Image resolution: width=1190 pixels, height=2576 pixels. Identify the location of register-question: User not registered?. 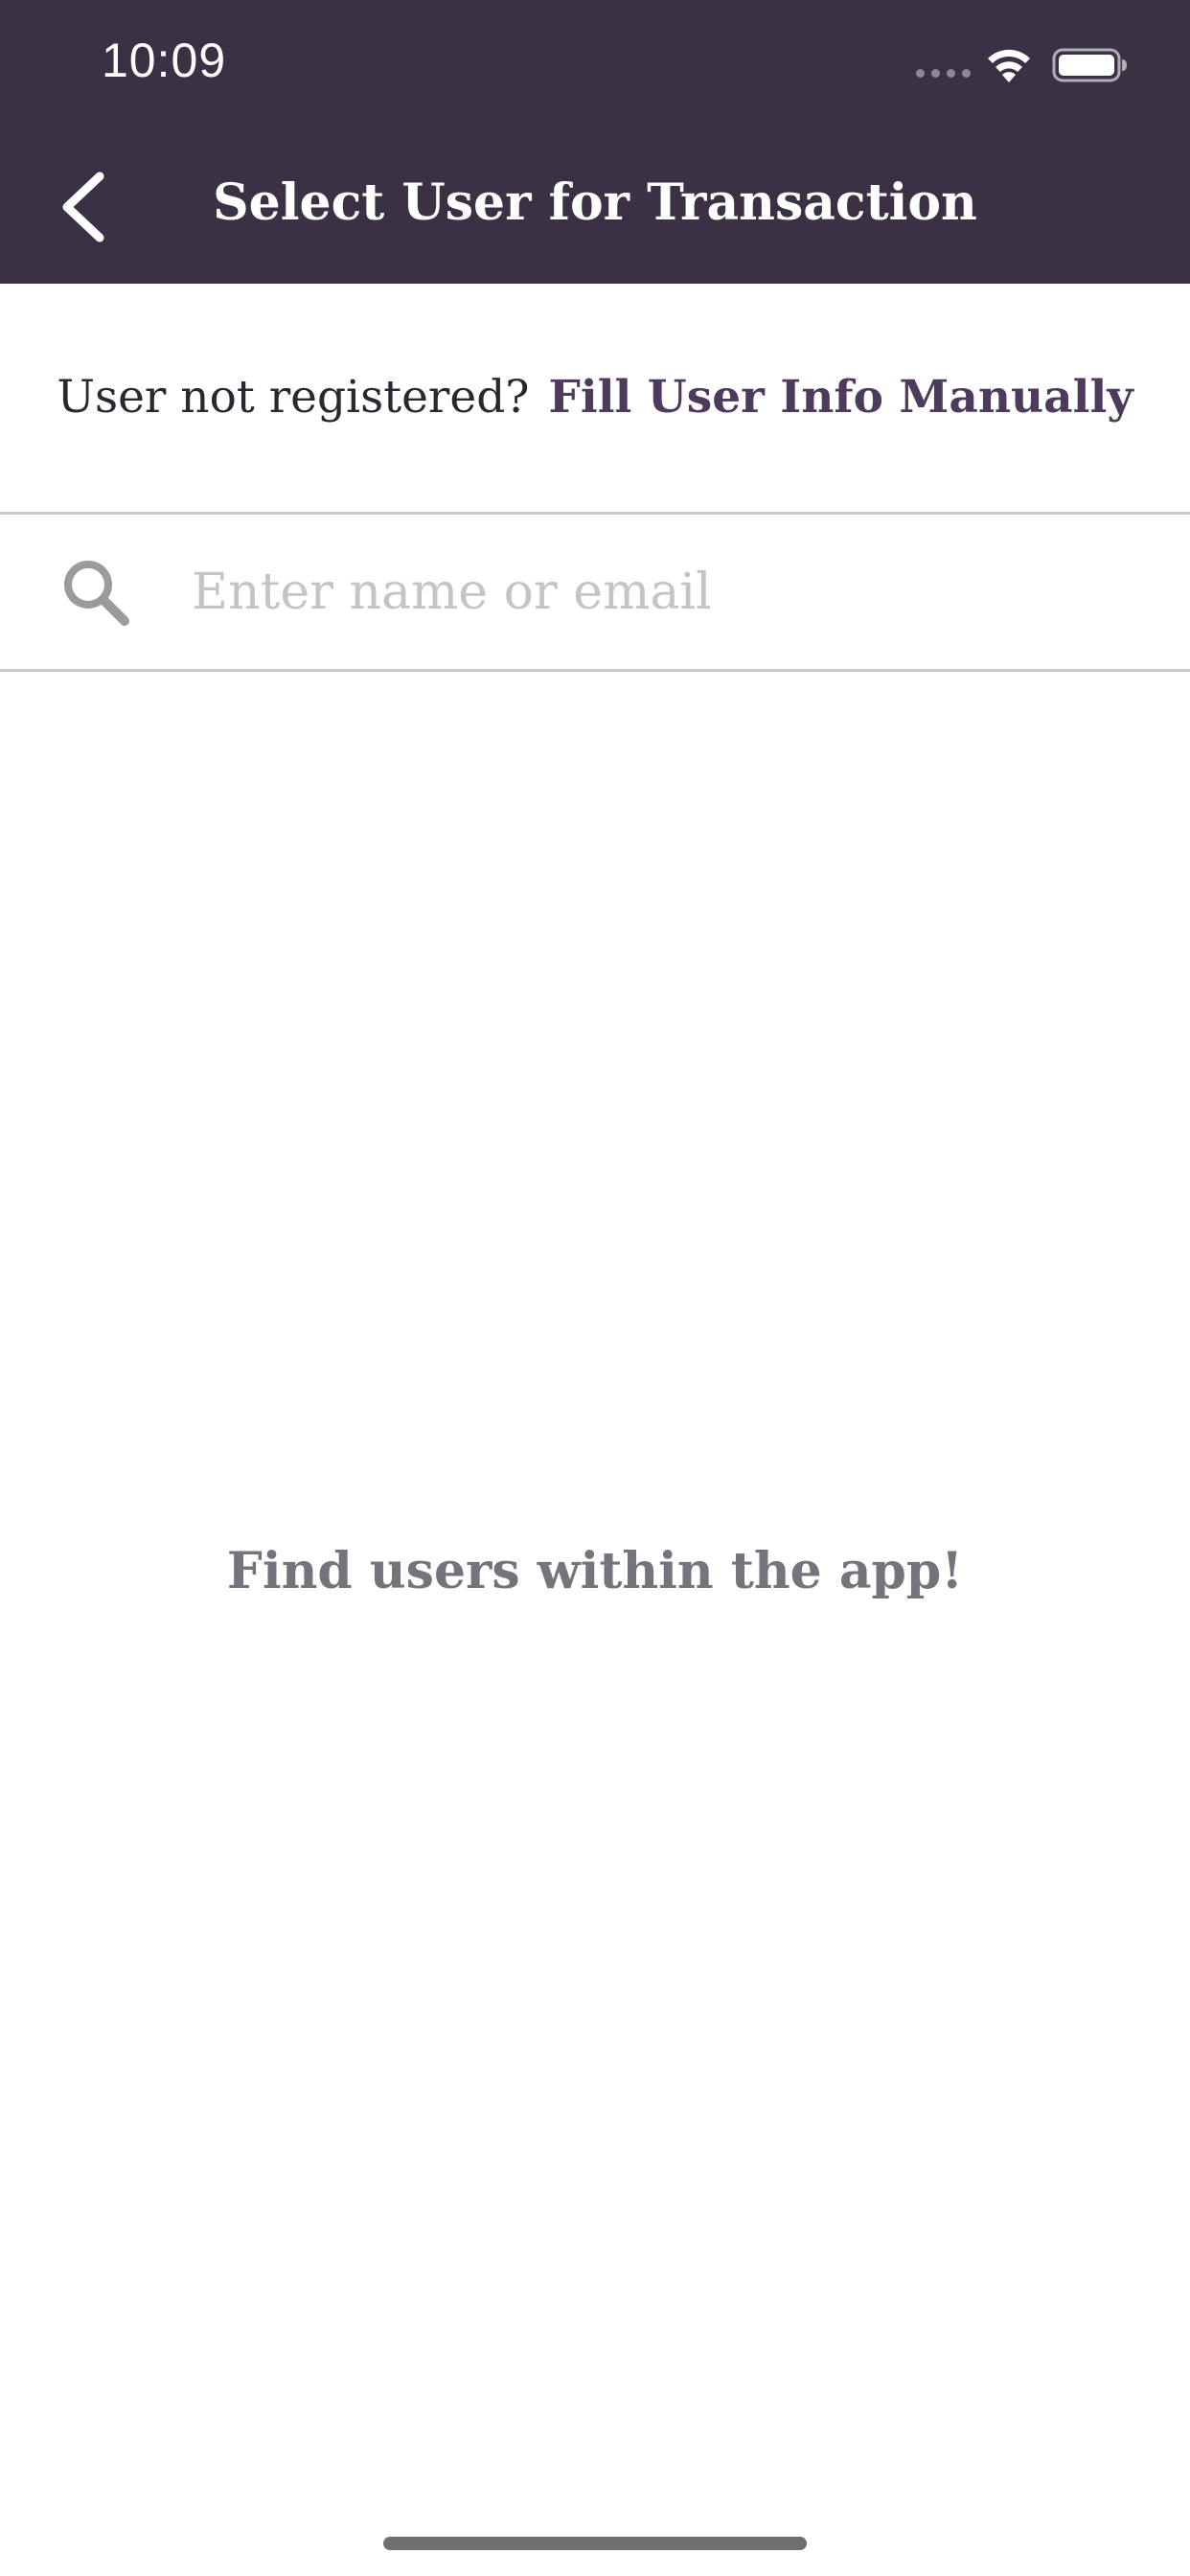
(294, 397).